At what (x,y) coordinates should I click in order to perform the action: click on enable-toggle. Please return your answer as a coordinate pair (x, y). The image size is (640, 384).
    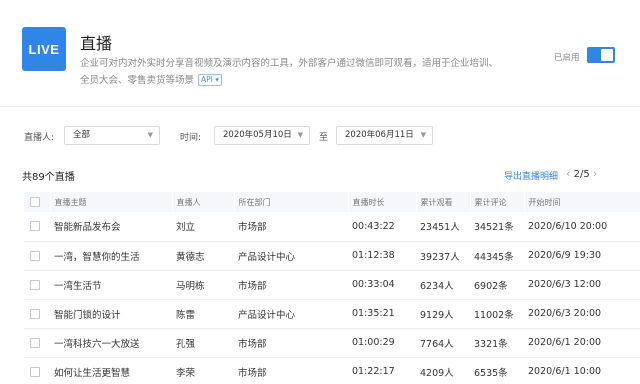
    Looking at the image, I should click on (601, 55).